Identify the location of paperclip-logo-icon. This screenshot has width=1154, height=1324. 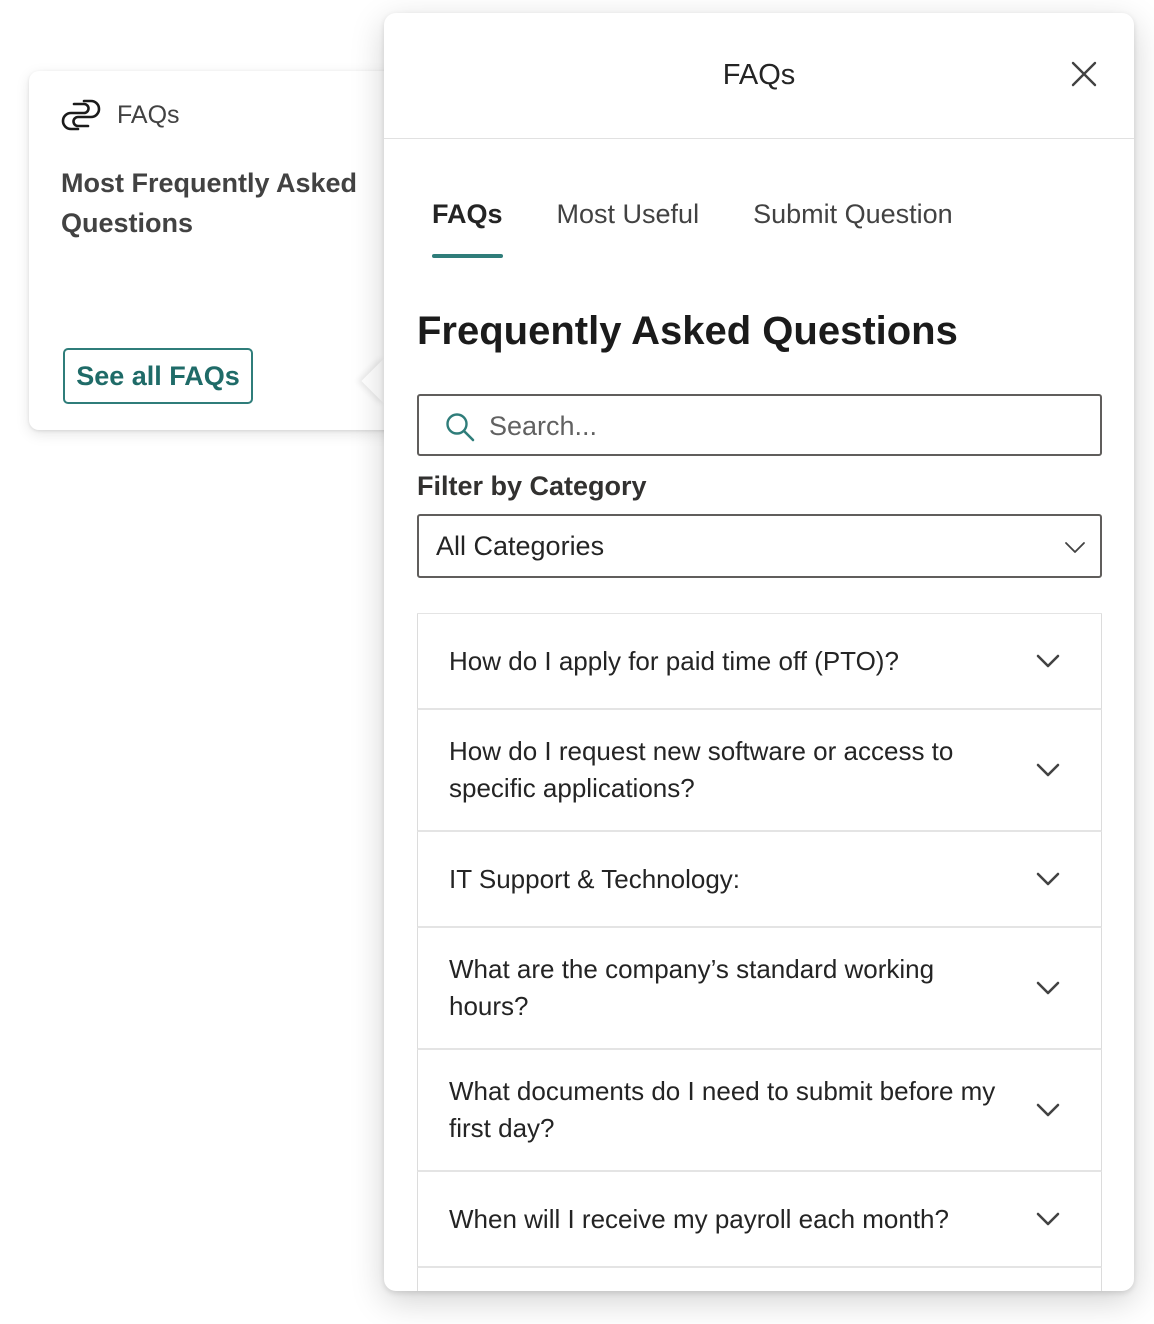
(81, 115).